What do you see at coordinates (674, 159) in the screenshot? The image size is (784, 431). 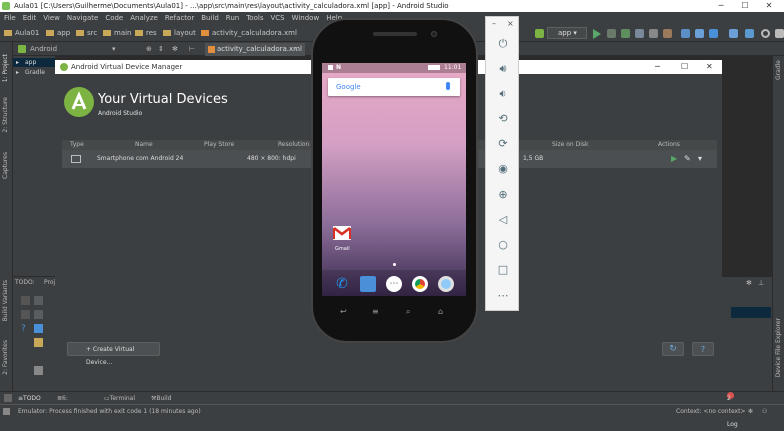 I see `launch-icon: ▶` at bounding box center [674, 159].